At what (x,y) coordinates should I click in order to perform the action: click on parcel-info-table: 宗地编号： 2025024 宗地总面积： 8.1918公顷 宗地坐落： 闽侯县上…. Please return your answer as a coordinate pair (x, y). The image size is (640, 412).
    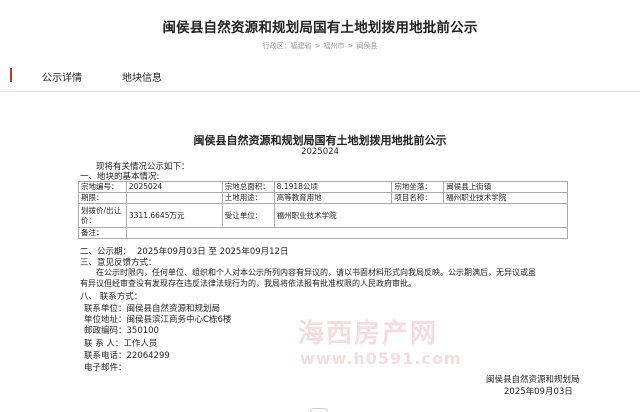
    Looking at the image, I should click on (323, 210).